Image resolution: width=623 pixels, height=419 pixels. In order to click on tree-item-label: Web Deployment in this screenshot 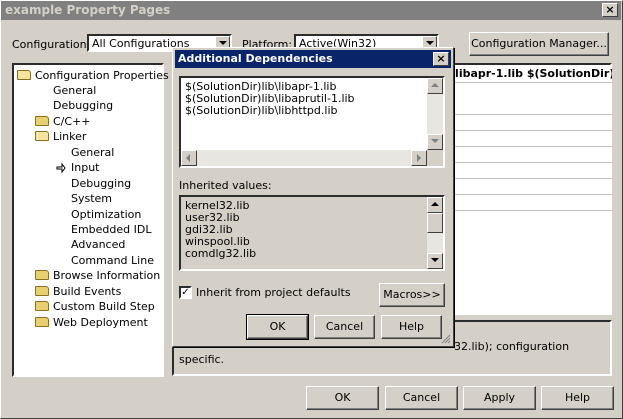, I will do `click(100, 322)`.